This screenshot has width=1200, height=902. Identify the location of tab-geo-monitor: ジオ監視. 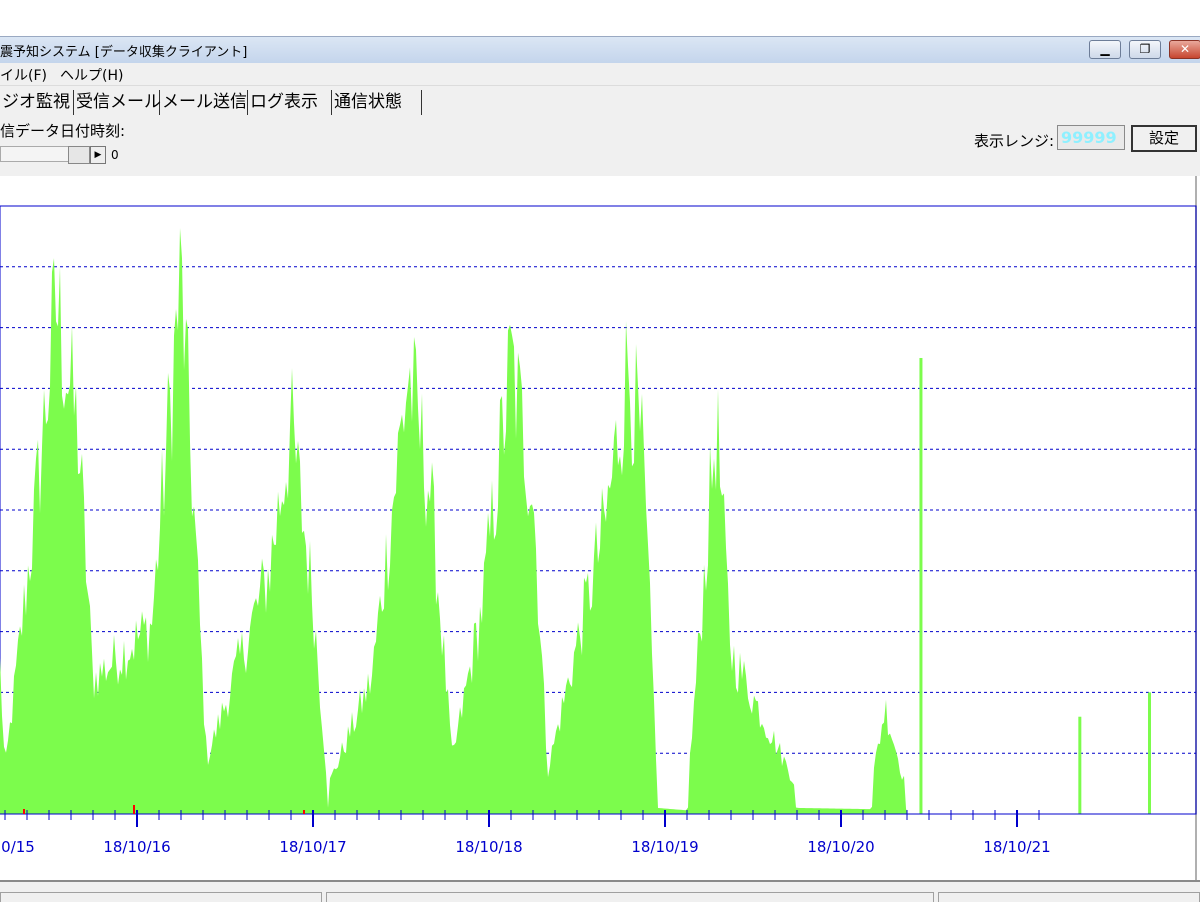
(37, 102).